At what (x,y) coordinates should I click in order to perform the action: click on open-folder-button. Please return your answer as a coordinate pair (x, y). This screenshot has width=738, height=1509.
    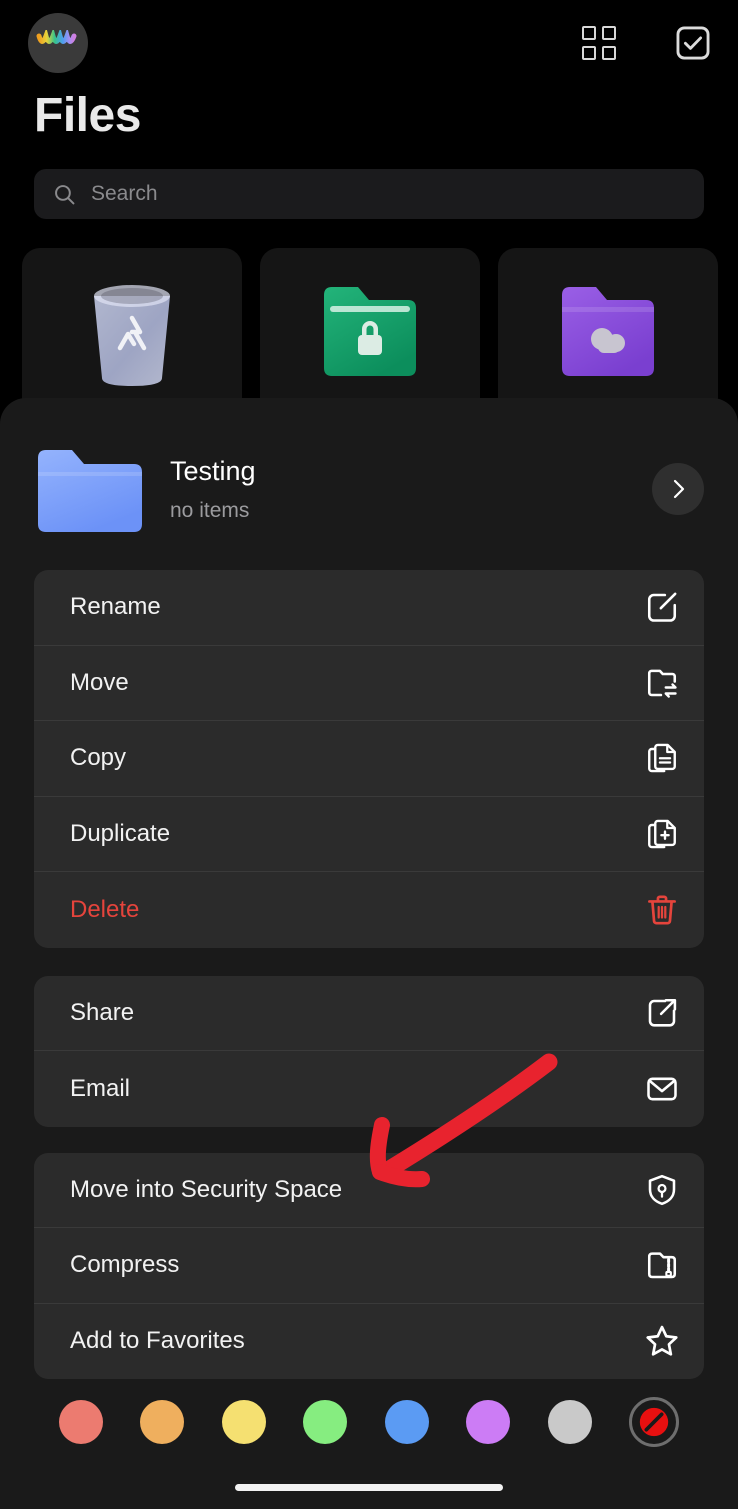
    Looking at the image, I should click on (678, 489).